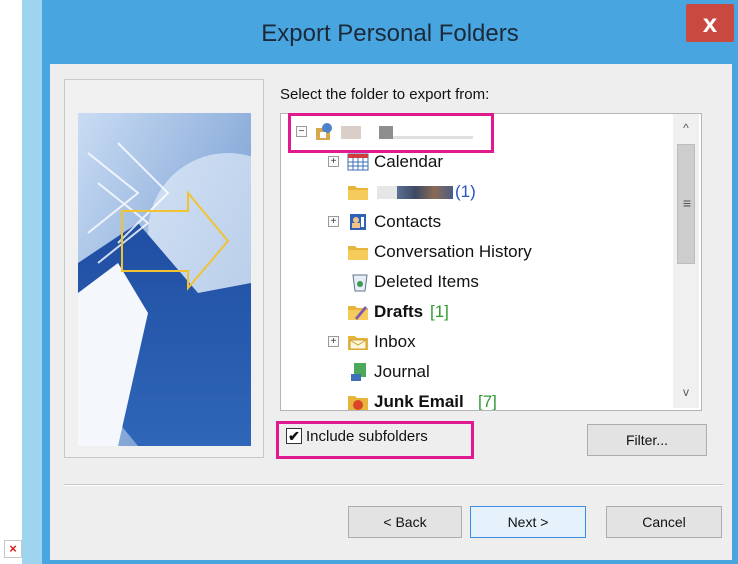  Describe the element at coordinates (399, 311) in the screenshot. I see `tree-item-label: Drafts` at that location.